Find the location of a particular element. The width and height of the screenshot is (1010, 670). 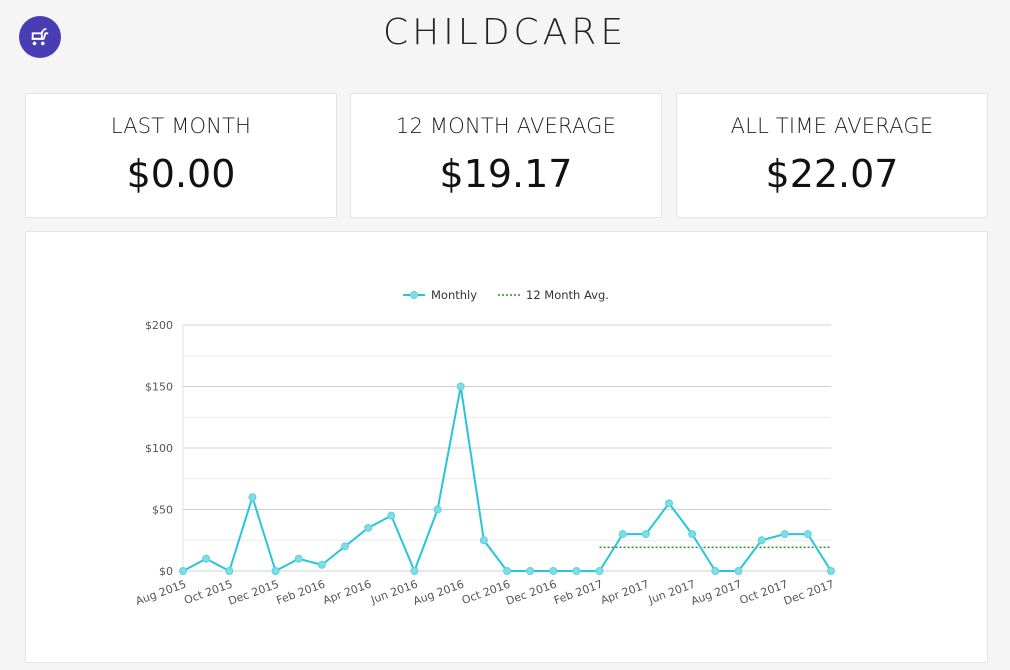

x-tick-label: Aug 2016 is located at coordinates (439, 593).